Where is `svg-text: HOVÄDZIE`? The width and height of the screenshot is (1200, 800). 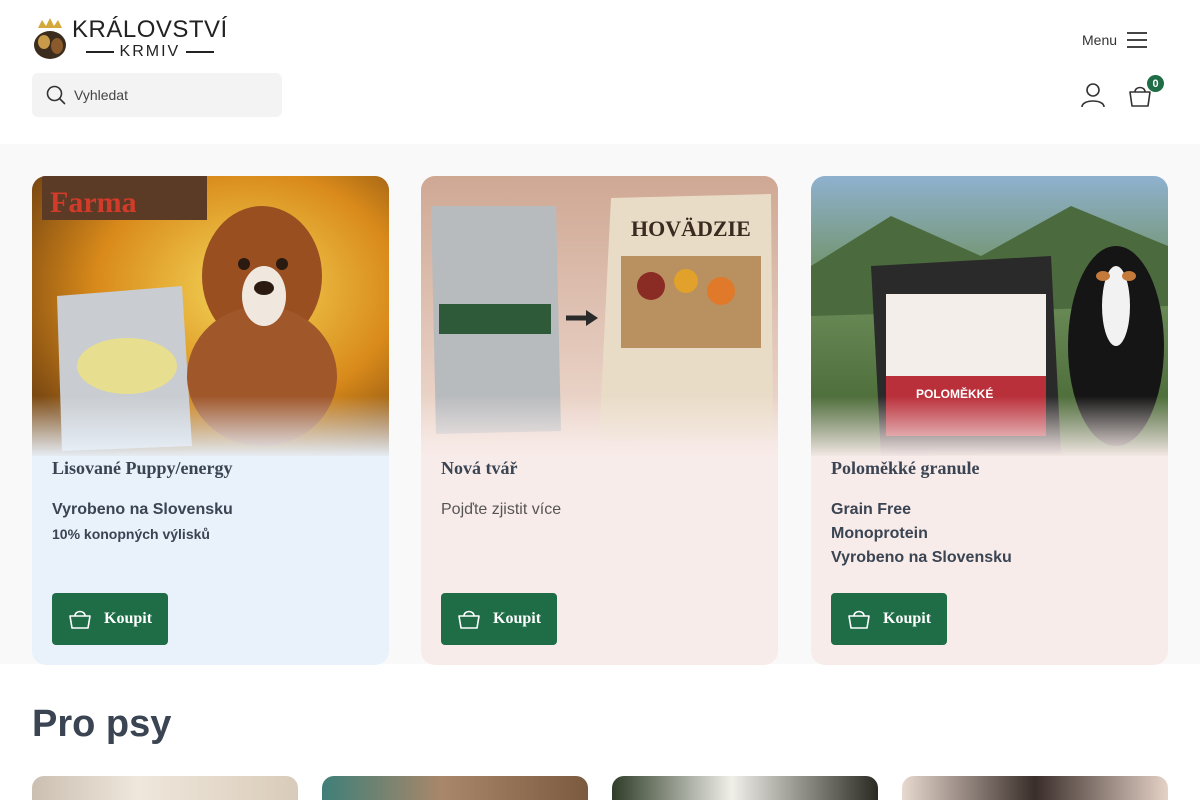 svg-text: HOVÄDZIE is located at coordinates (691, 228).